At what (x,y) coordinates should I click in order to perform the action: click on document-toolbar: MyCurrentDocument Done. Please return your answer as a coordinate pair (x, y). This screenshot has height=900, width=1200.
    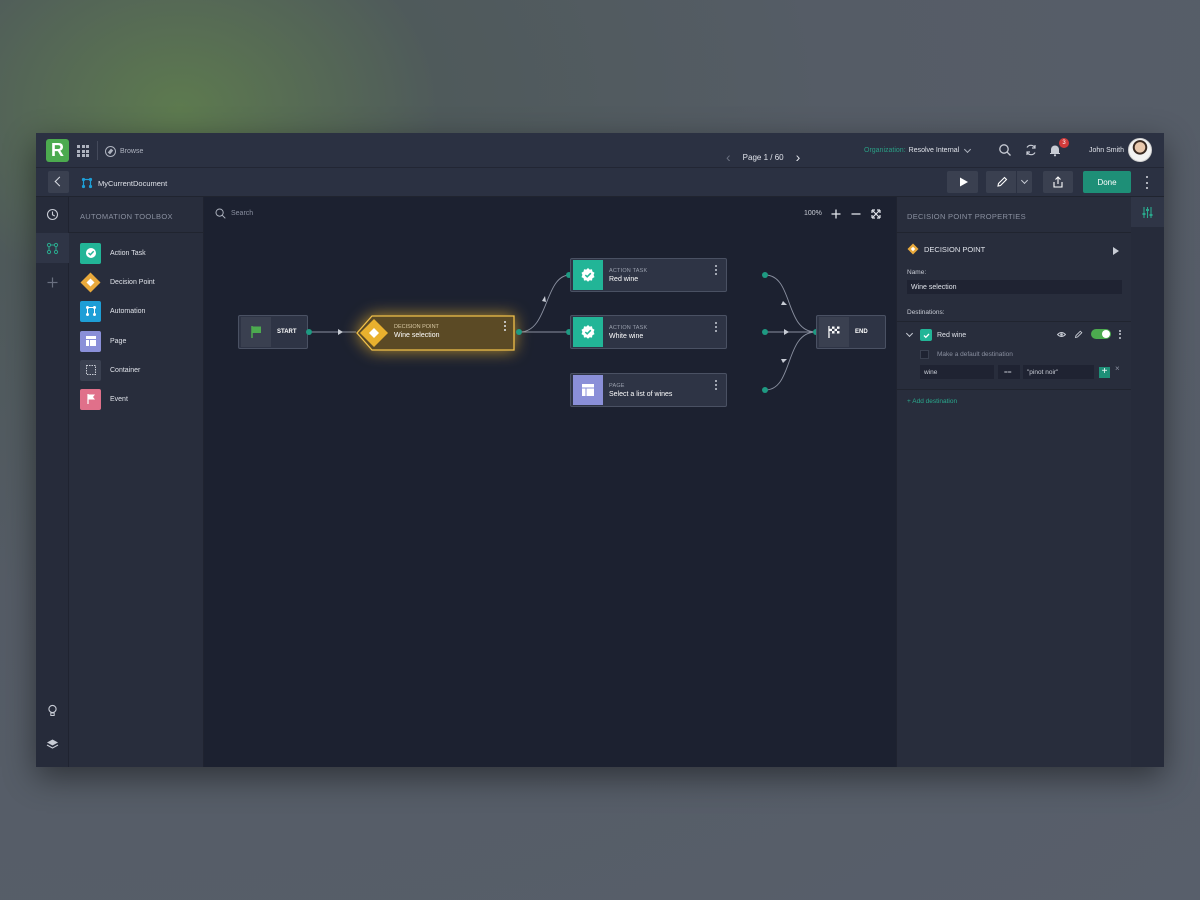
    Looking at the image, I should click on (600, 182).